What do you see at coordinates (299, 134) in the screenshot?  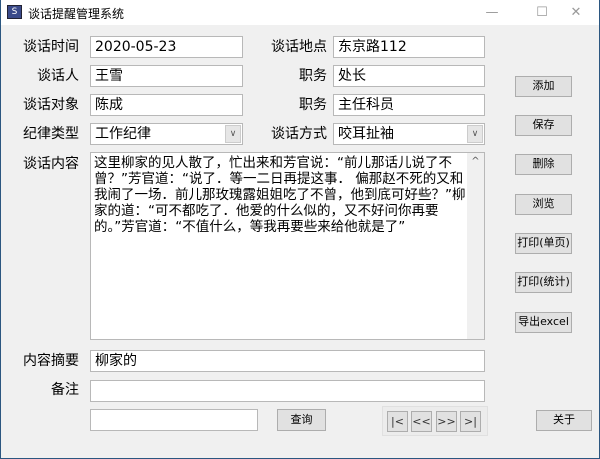 I see `talk-method-label: 谈话方式` at bounding box center [299, 134].